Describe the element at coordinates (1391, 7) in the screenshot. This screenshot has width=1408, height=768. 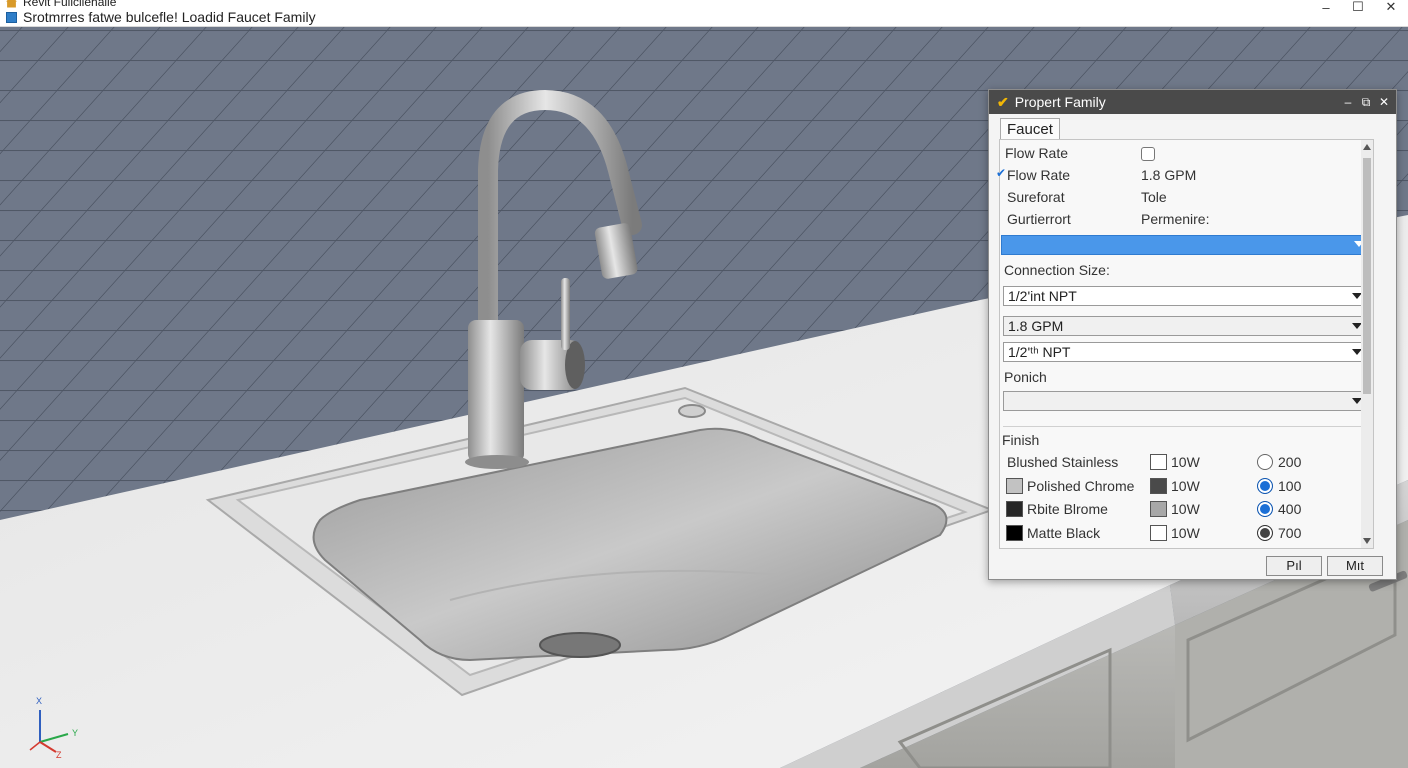
I see `close-button: ✕` at that location.